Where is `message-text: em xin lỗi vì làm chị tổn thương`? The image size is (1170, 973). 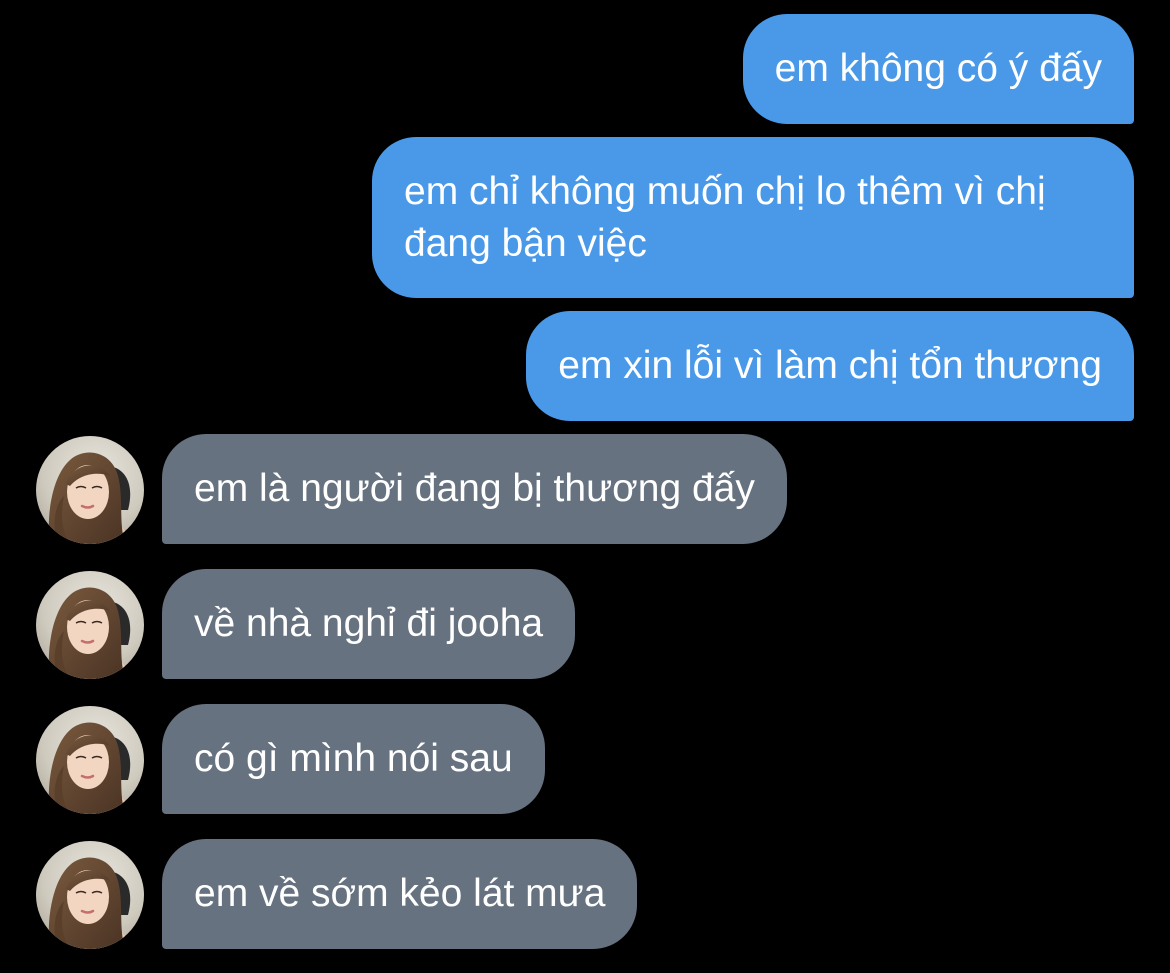 message-text: em xin lỗi vì làm chị tổn thương is located at coordinates (830, 365).